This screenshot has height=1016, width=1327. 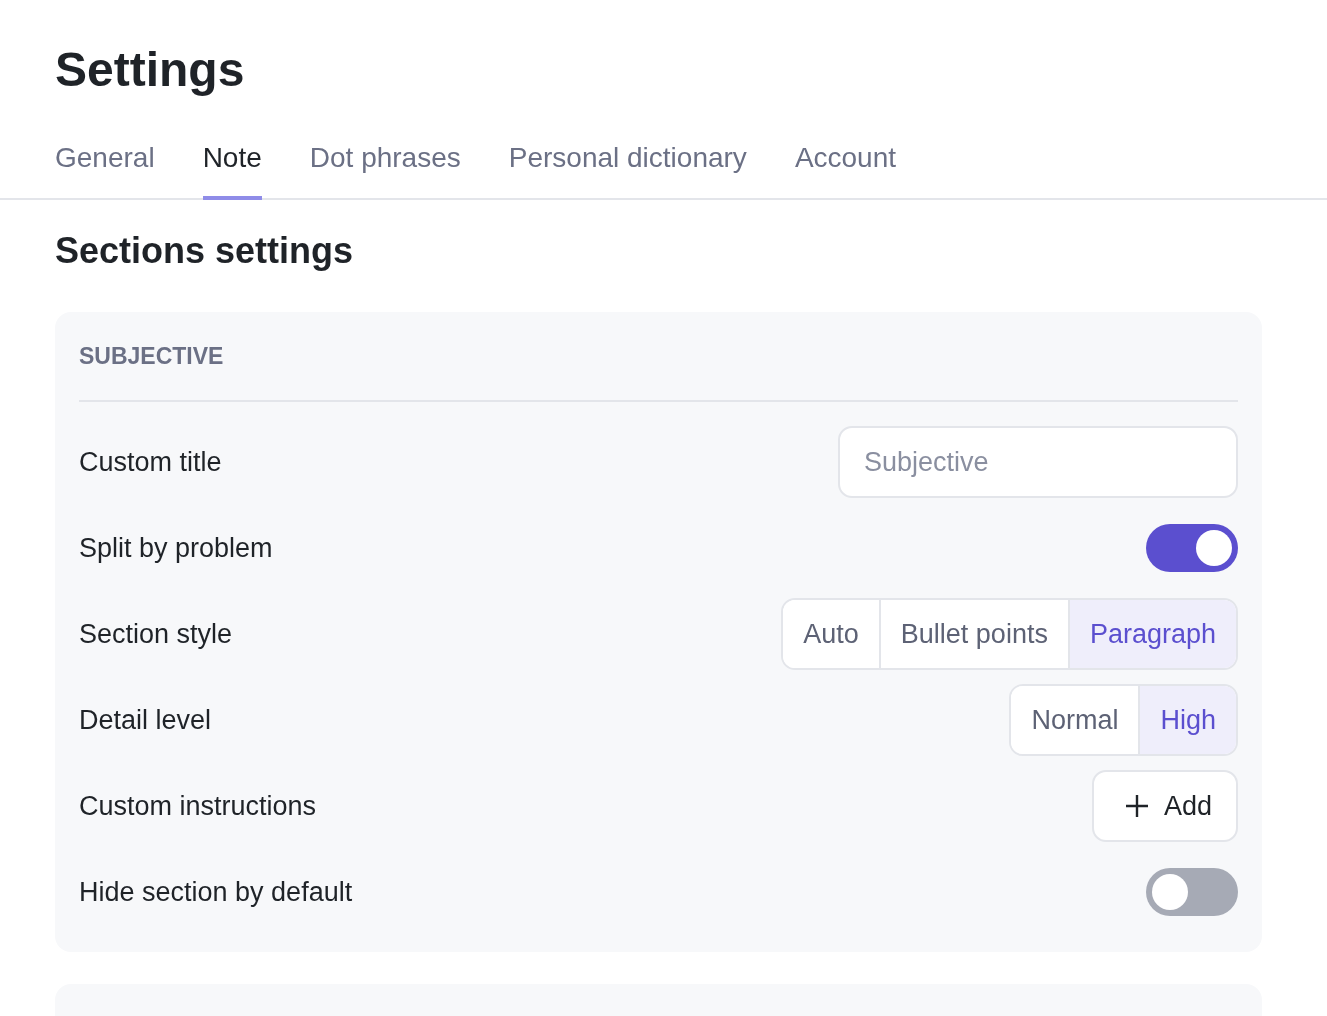 What do you see at coordinates (1187, 720) in the screenshot?
I see `segment-option: High` at bounding box center [1187, 720].